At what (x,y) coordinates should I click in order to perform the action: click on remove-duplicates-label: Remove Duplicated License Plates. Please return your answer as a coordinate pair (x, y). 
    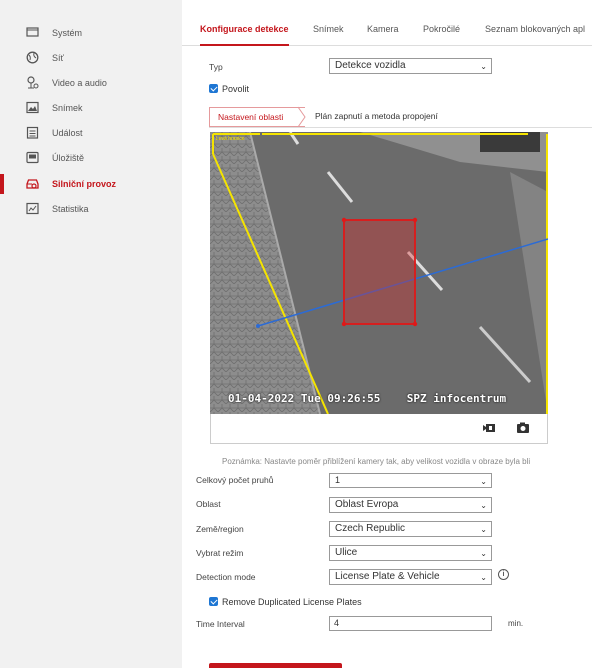
    Looking at the image, I should click on (292, 602).